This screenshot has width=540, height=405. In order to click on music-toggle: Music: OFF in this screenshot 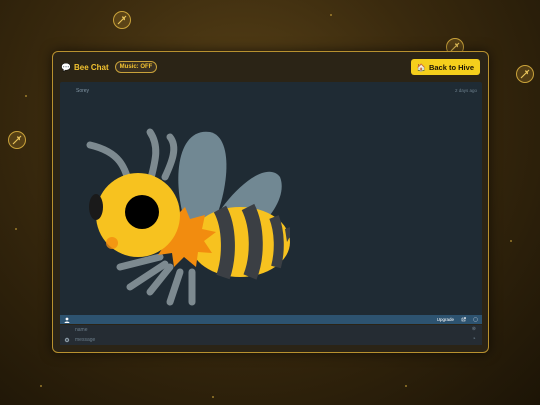, I will do `click(136, 67)`.